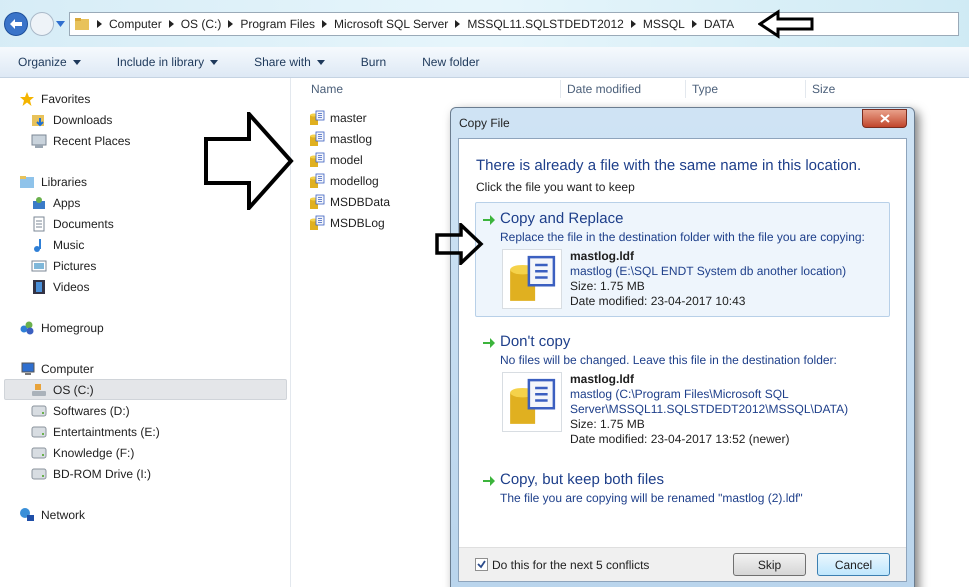  I want to click on dialog-instruction: Click the file you want to keep, so click(556, 187).